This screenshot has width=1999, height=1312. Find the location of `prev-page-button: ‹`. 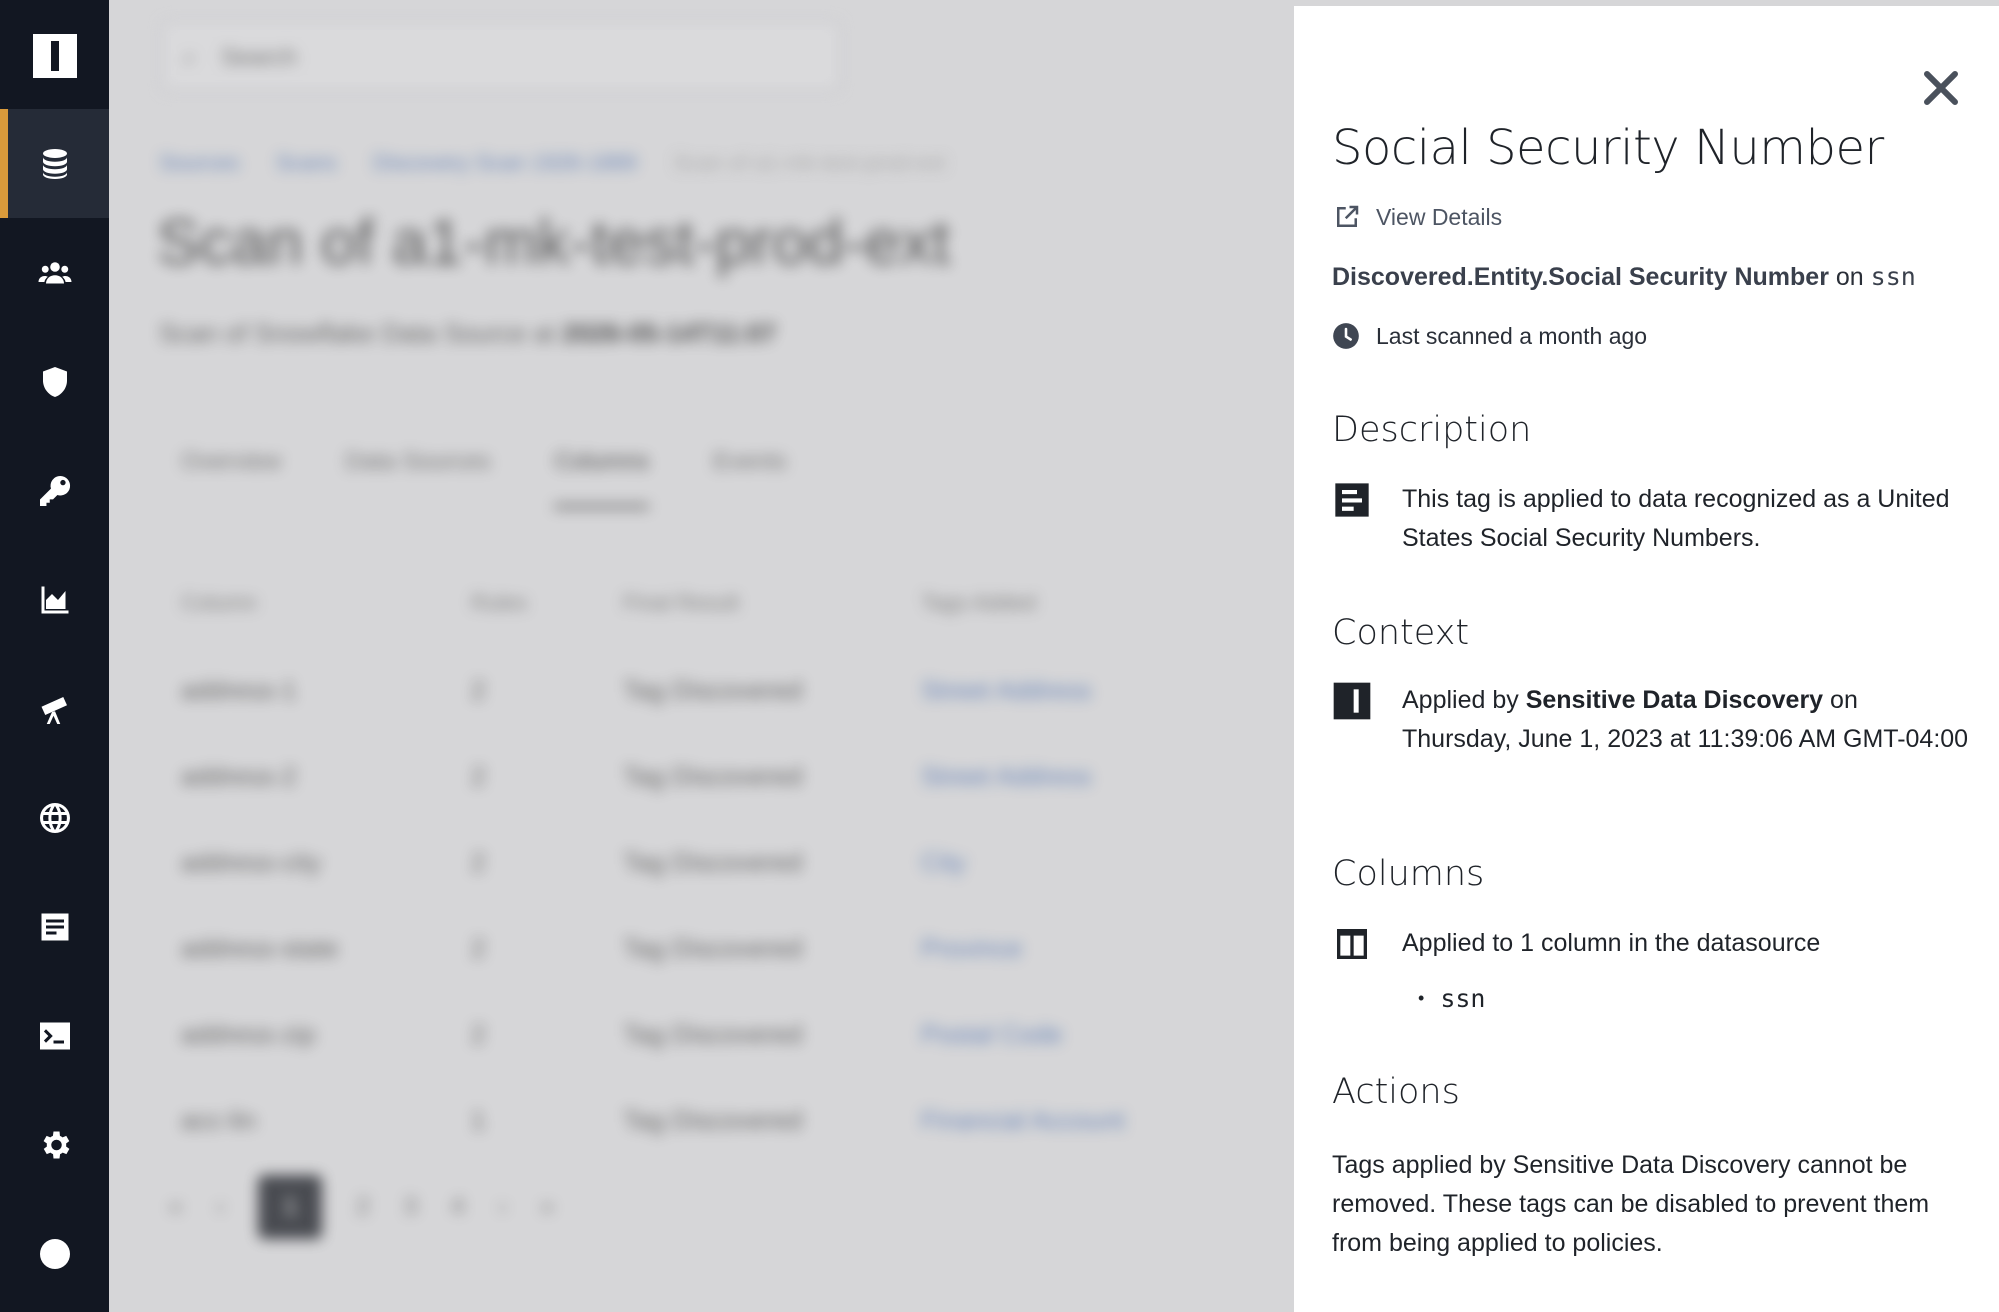

prev-page-button: ‹ is located at coordinates (220, 1207).